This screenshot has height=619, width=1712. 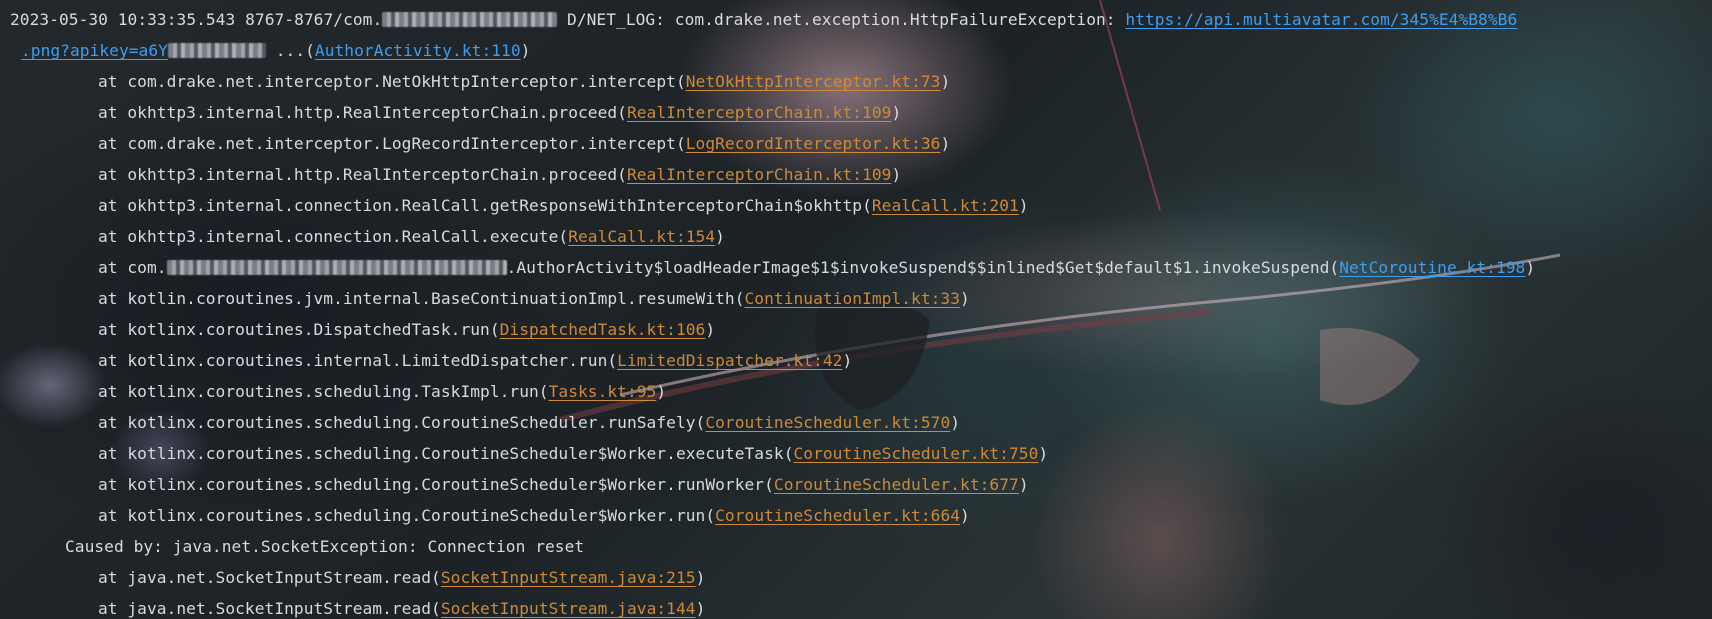 I want to click on frame-source-link: CoroutineScheduler.kt:750, so click(x=916, y=453).